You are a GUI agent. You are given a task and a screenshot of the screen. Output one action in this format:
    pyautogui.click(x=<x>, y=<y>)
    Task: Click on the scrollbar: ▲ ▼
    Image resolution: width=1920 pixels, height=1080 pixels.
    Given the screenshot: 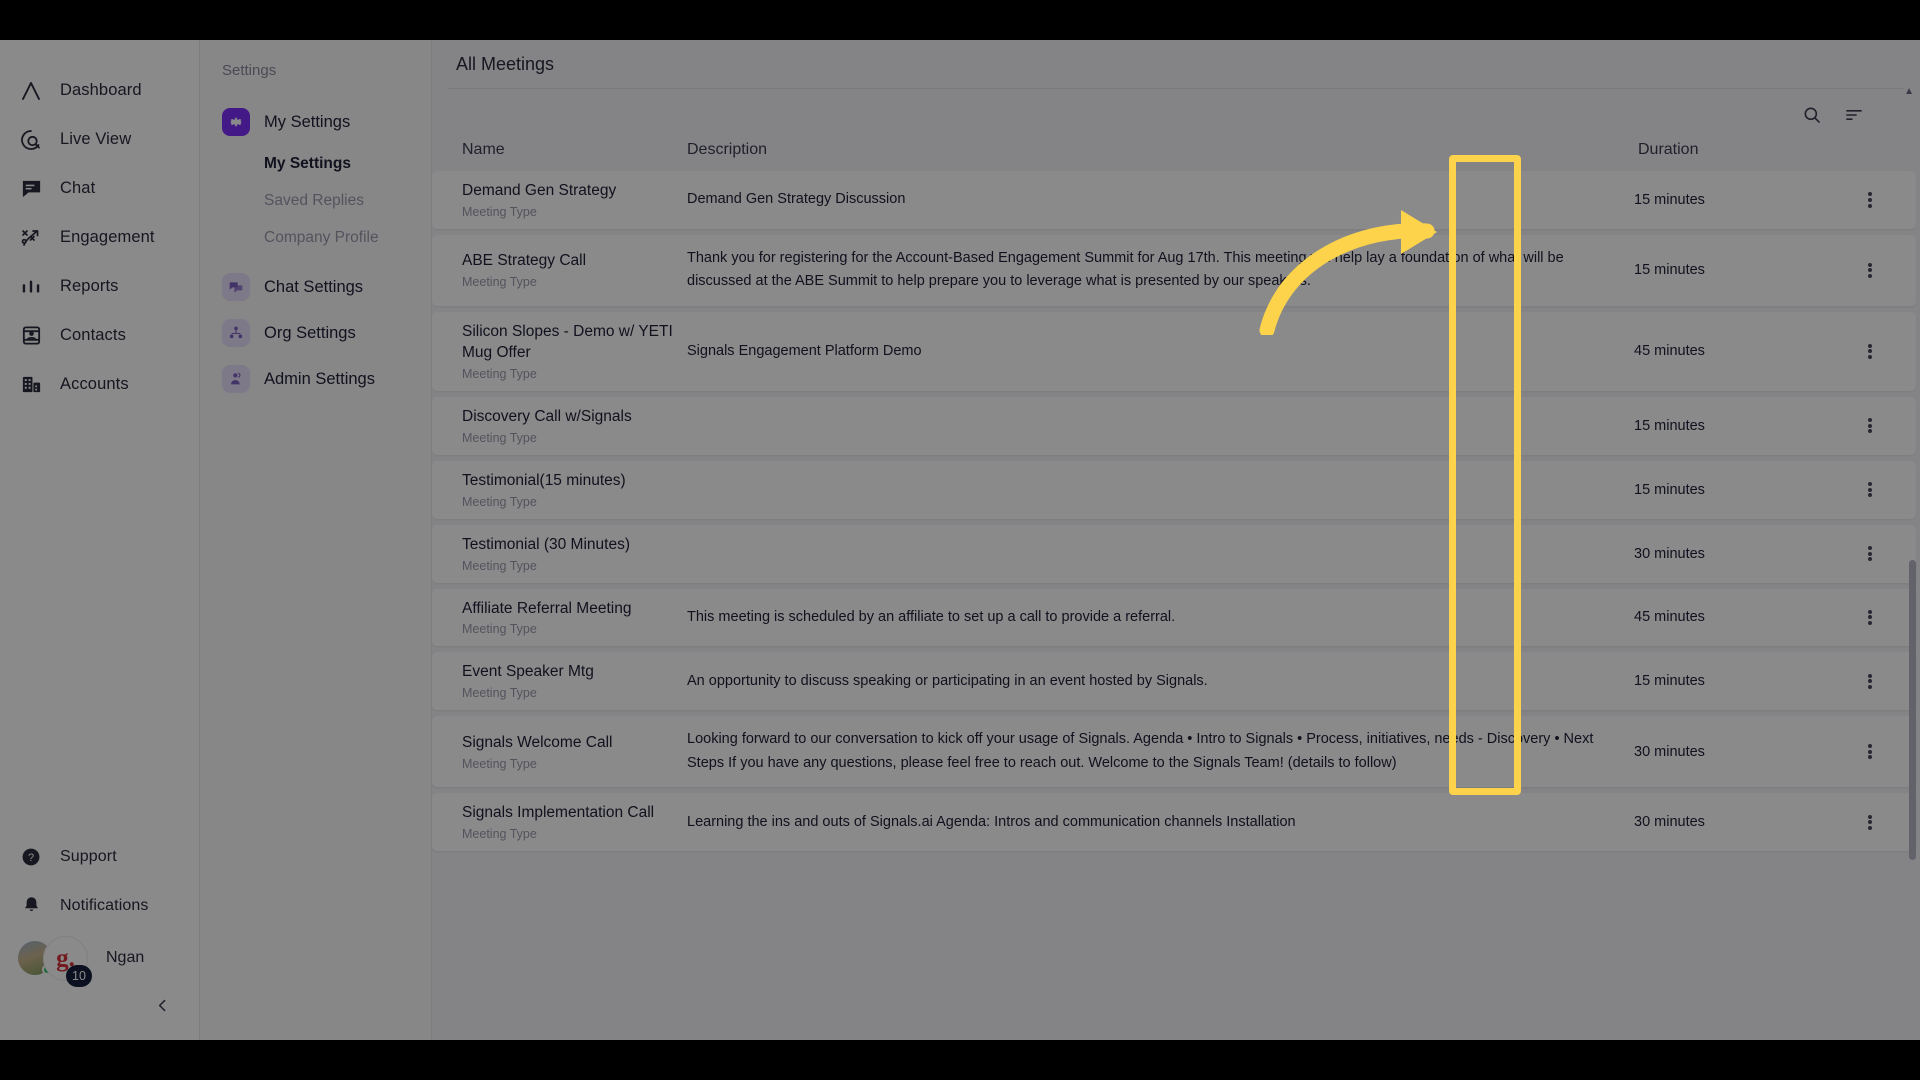 What is the action you would take?
    pyautogui.click(x=1910, y=563)
    